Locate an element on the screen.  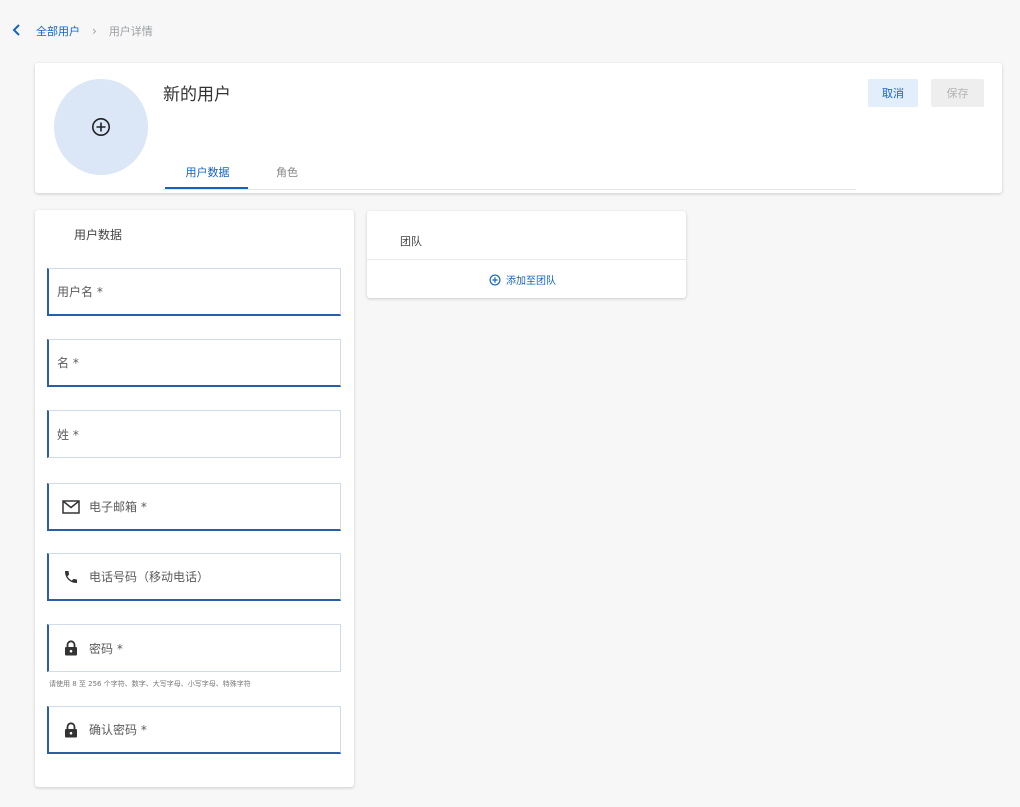
active-tab-indicator is located at coordinates (206, 188).